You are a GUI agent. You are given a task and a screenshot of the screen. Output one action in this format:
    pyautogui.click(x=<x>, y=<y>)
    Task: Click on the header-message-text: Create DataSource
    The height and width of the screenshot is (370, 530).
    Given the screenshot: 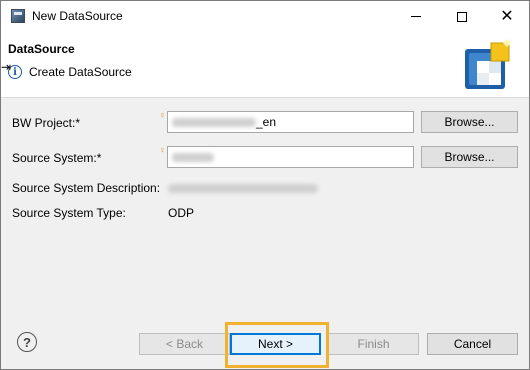 What is the action you would take?
    pyautogui.click(x=80, y=72)
    